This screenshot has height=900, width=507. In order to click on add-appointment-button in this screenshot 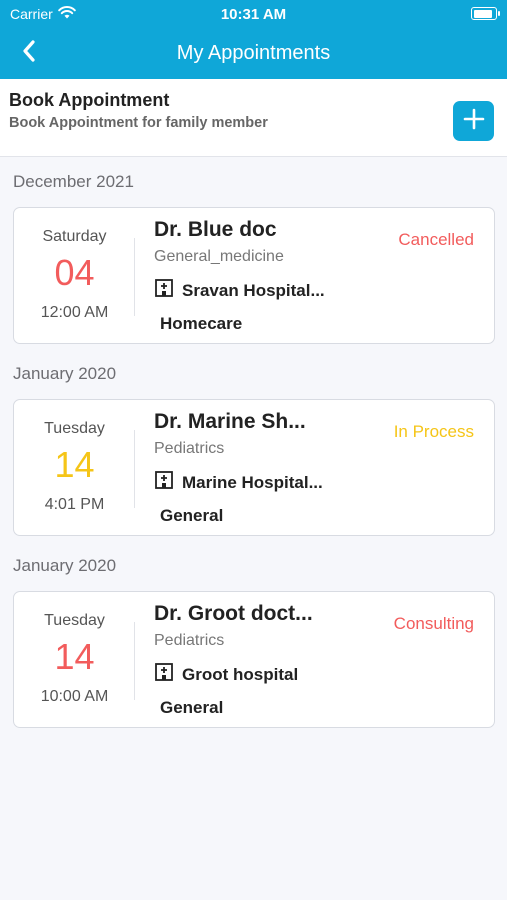, I will do `click(473, 121)`.